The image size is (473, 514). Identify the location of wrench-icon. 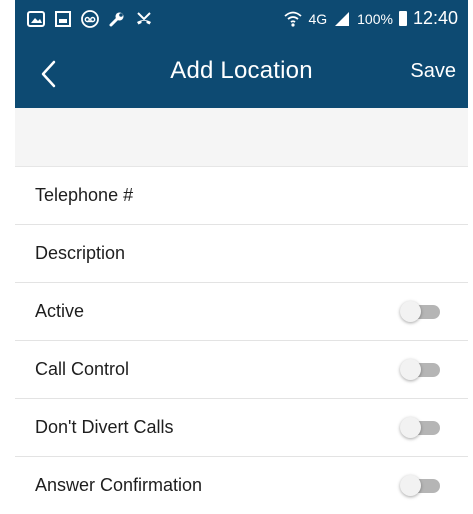
(116, 19).